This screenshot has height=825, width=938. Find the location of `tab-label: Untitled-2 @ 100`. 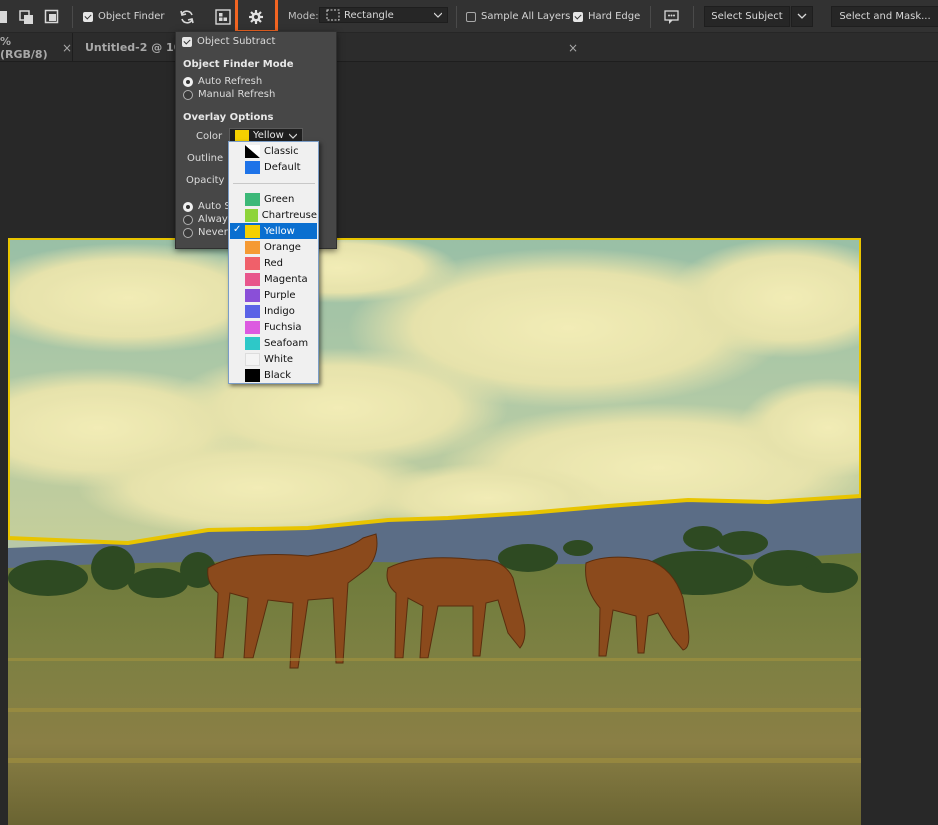

tab-label: Untitled-2 @ 100 is located at coordinates (137, 47).